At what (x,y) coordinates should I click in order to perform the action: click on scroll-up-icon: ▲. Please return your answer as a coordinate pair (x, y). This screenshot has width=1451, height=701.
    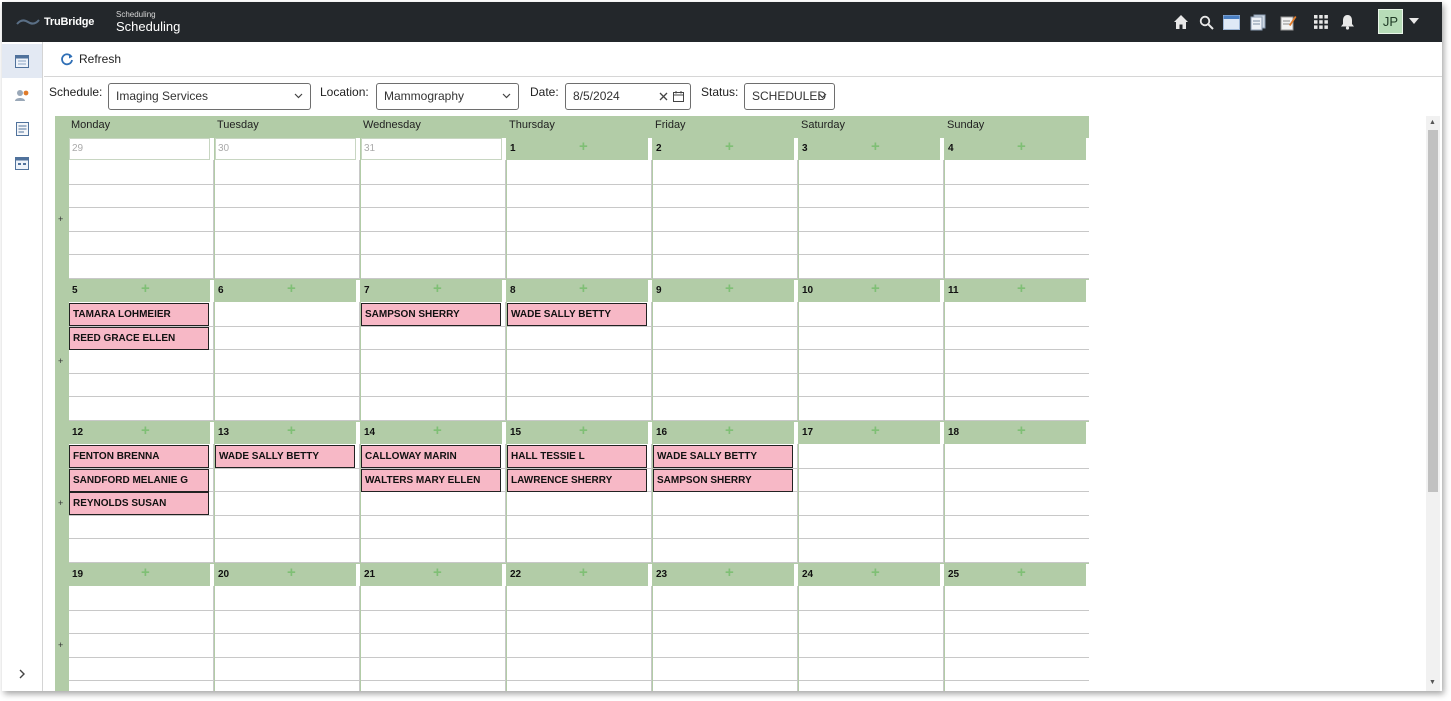
    Looking at the image, I should click on (1432, 122).